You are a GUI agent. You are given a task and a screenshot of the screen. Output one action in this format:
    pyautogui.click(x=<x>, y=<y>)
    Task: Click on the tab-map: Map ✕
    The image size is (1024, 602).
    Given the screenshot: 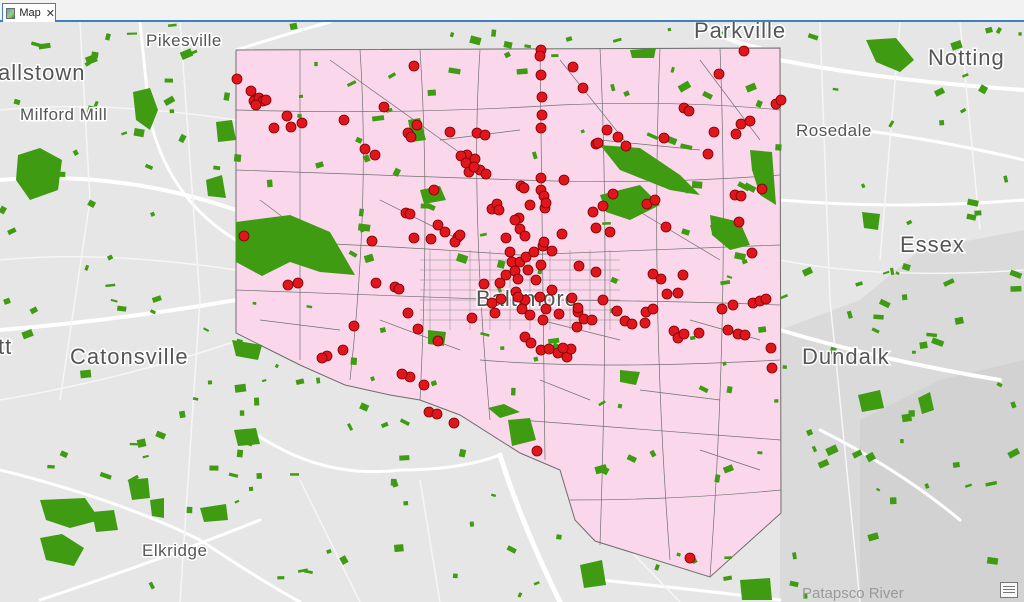 What is the action you would take?
    pyautogui.click(x=29, y=12)
    